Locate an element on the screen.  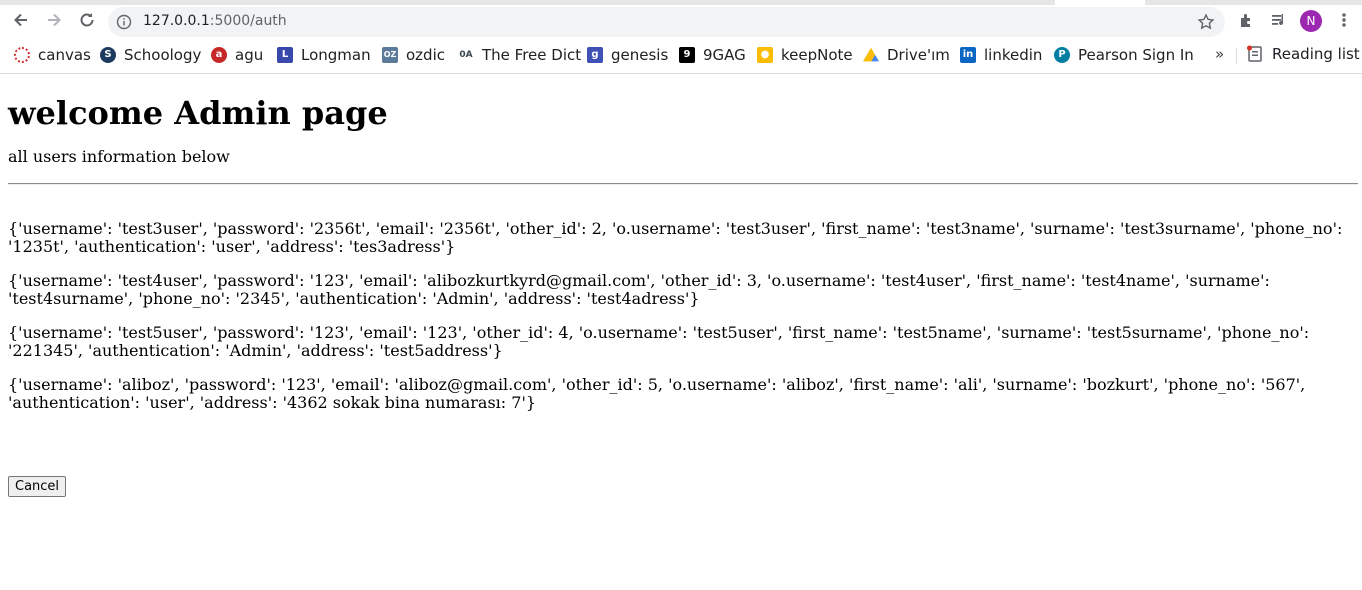
bookmark-label: Drive'ım is located at coordinates (918, 55).